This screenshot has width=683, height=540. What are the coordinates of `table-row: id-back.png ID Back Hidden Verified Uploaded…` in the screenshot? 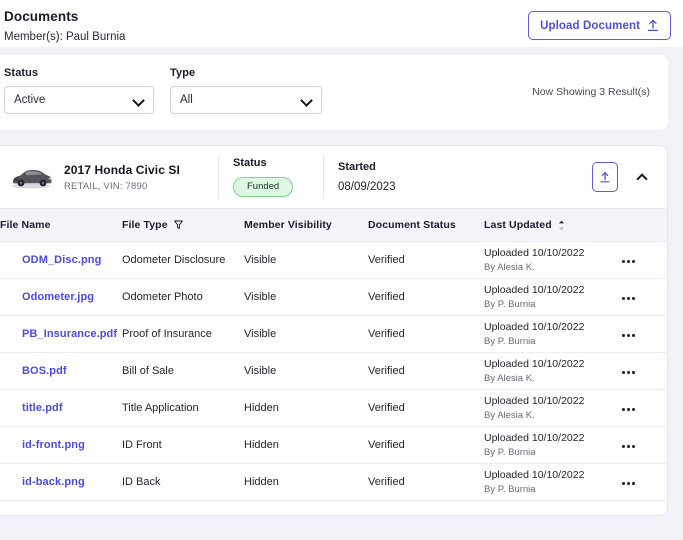 It's located at (333, 482).